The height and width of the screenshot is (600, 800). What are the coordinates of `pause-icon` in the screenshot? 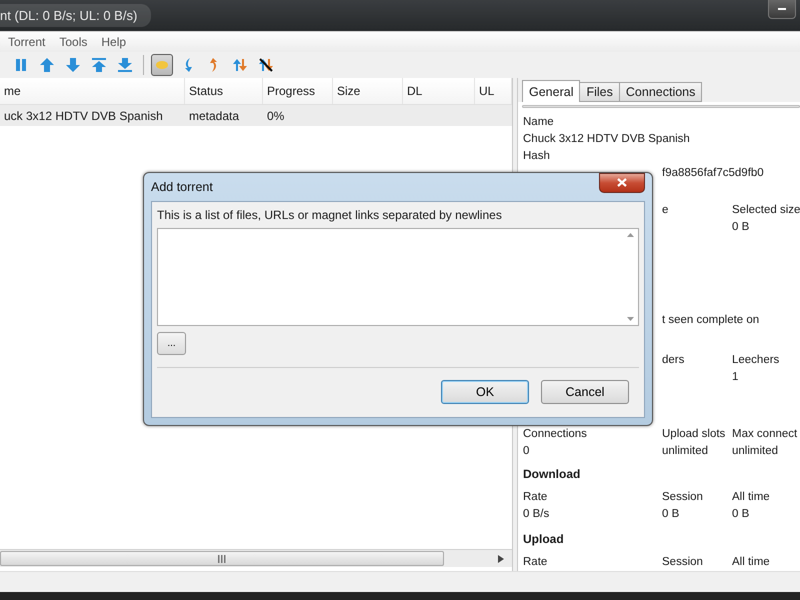 It's located at (21, 65).